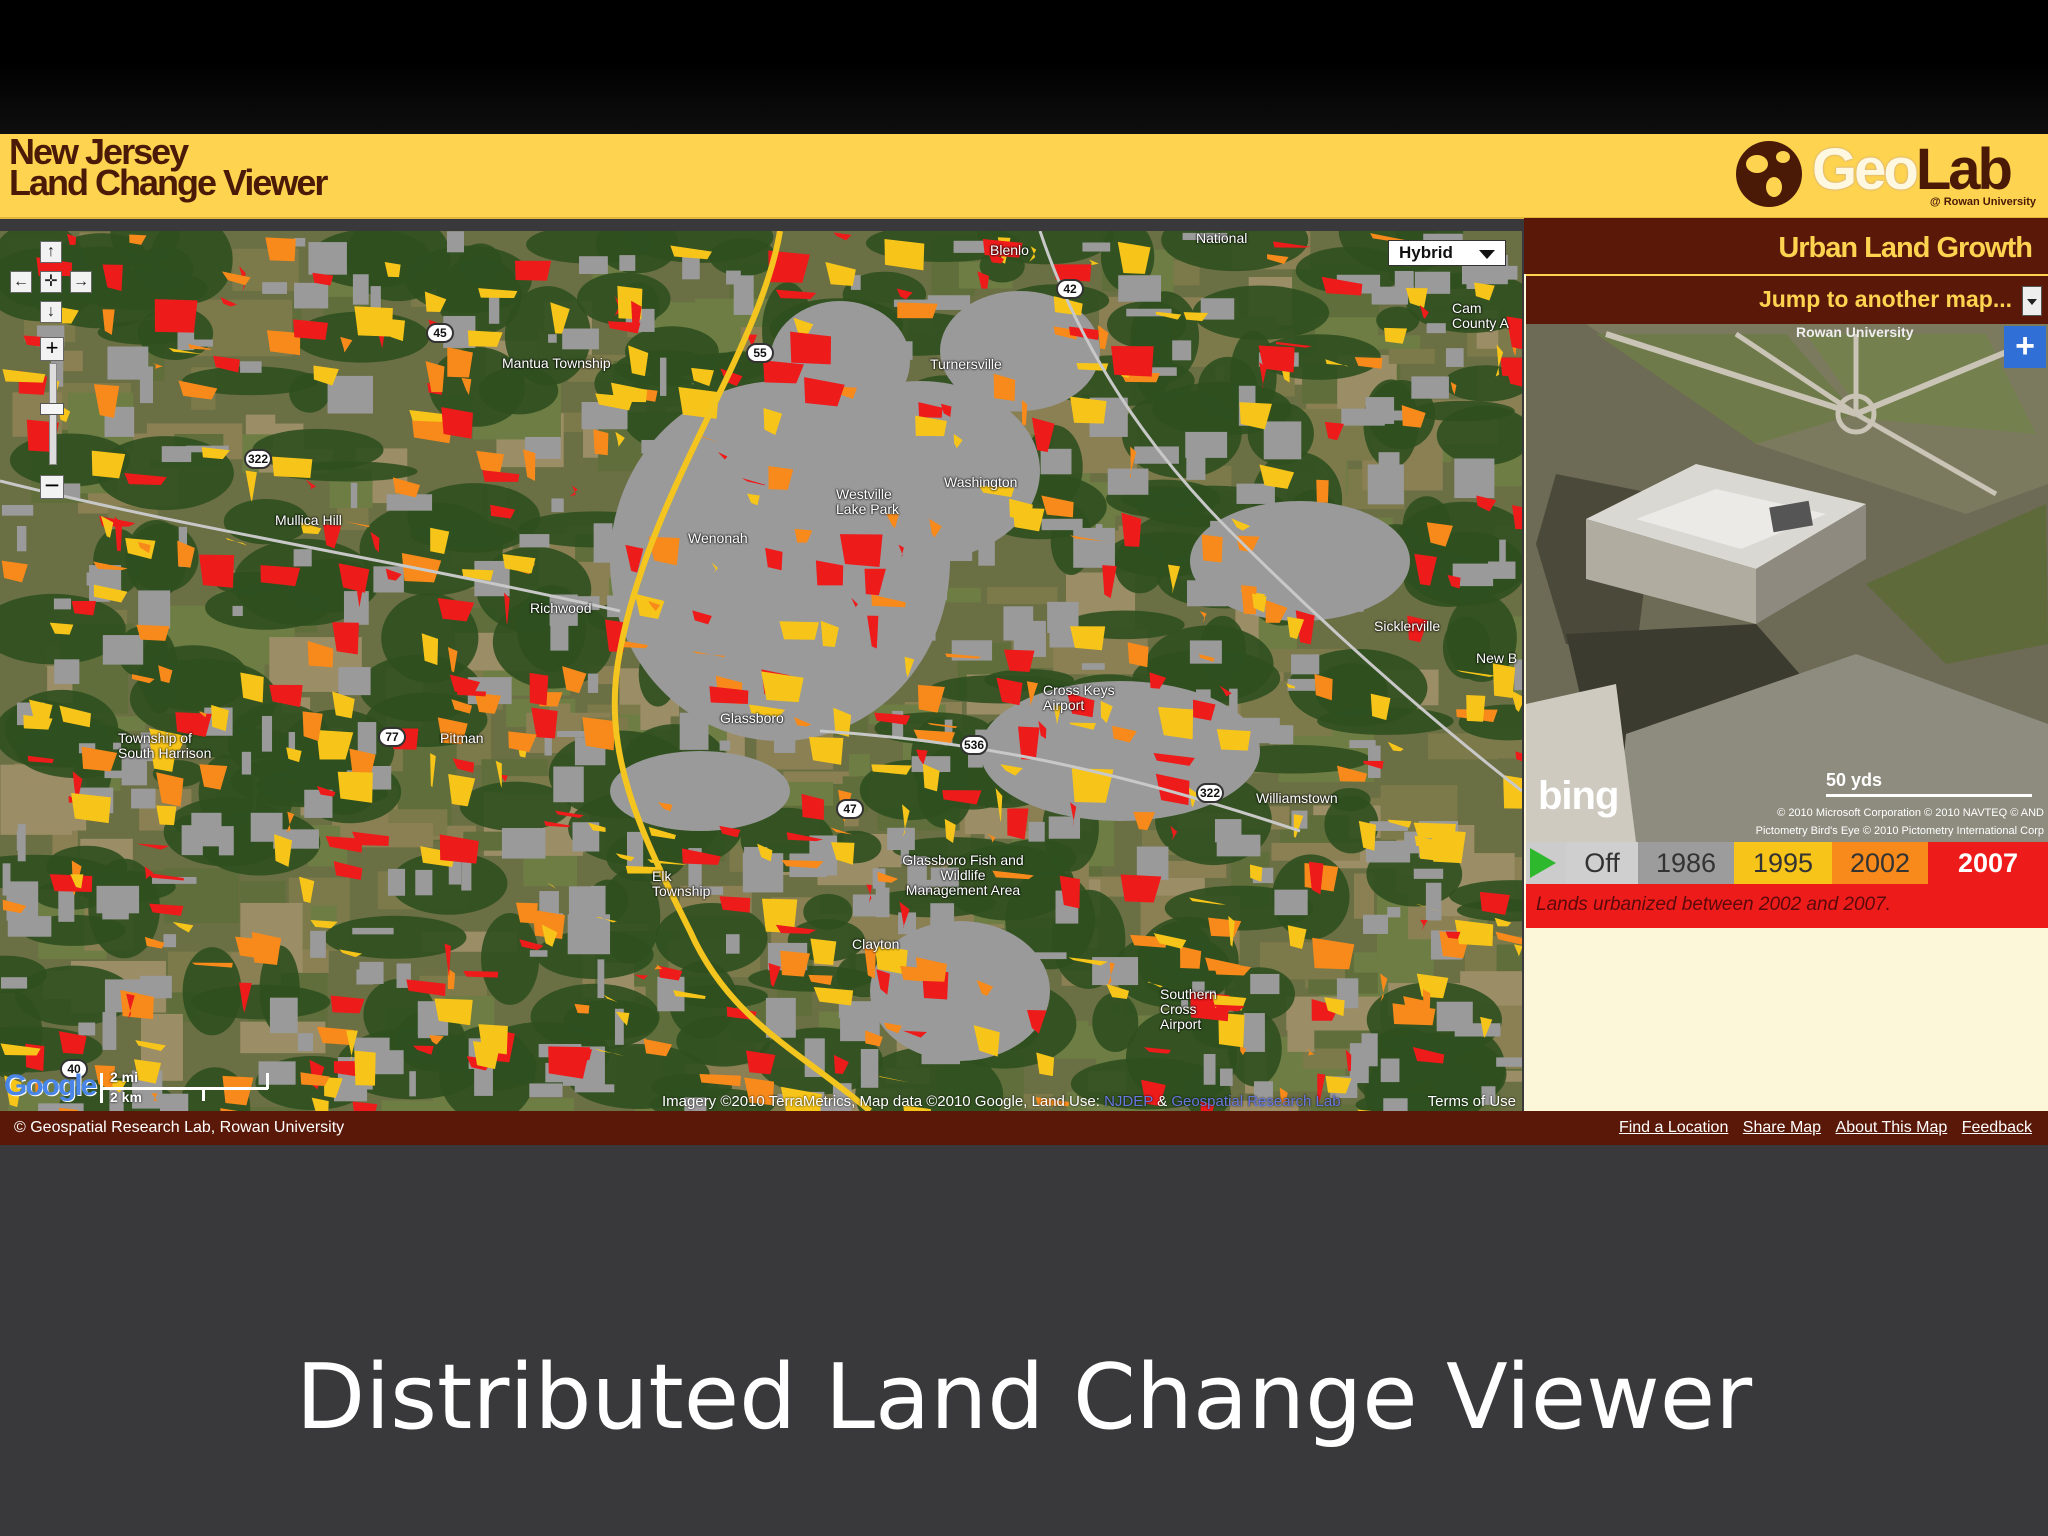 The height and width of the screenshot is (1536, 2048). What do you see at coordinates (462, 738) in the screenshot?
I see `place-label: Pitman` at bounding box center [462, 738].